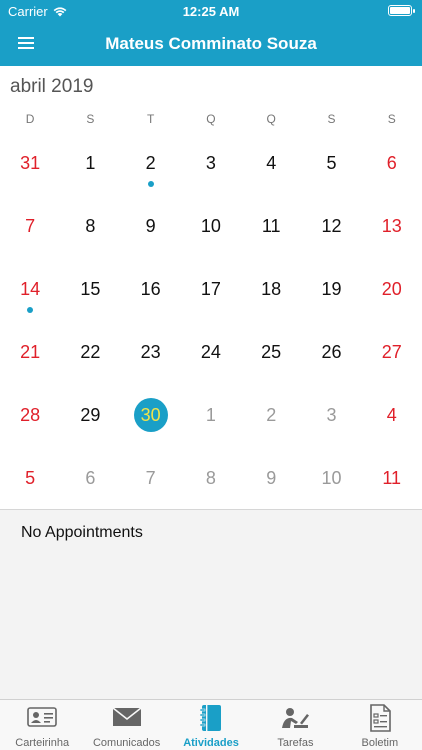  I want to click on calendar-day: 16, so click(151, 289).